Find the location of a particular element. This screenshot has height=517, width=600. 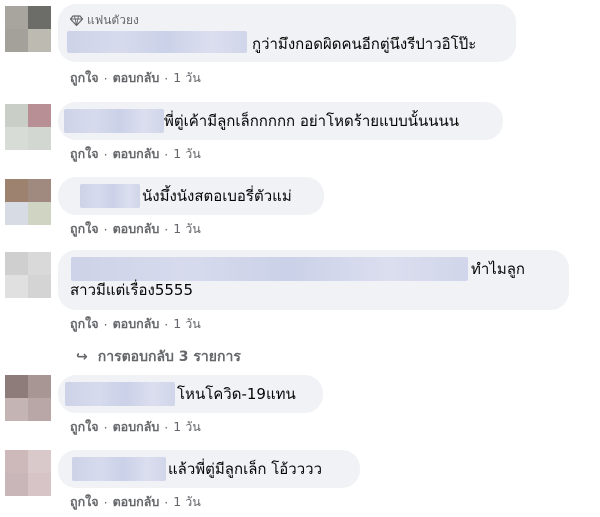

replies-label: การตอบกลับ 3 รายการ is located at coordinates (169, 357).